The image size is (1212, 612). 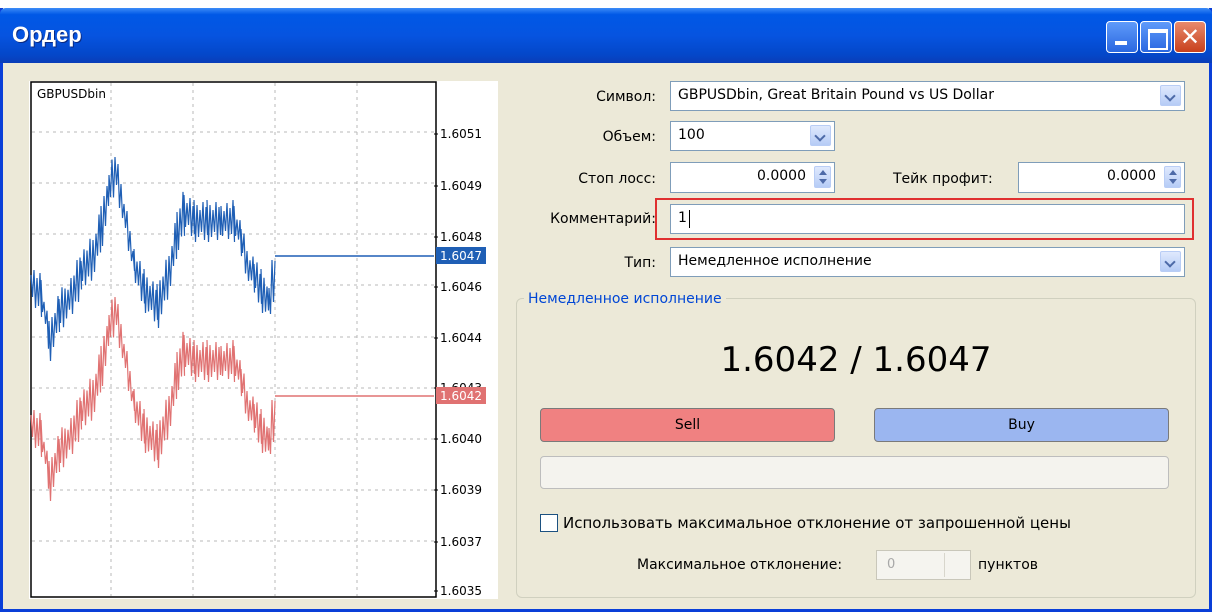 I want to click on max-deviation-checkbox, so click(x=549, y=523).